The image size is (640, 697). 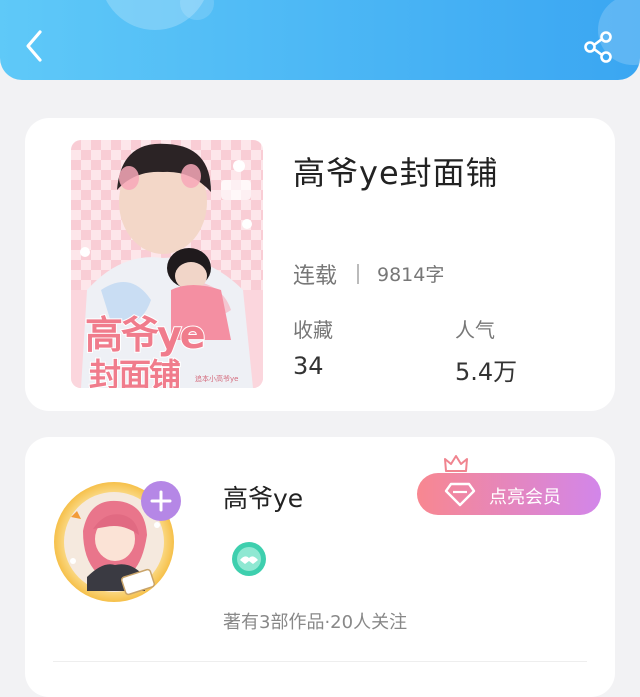 I want to click on book-cover: 高爷ye 封面铺 追本小高爷ye, so click(x=167, y=264).